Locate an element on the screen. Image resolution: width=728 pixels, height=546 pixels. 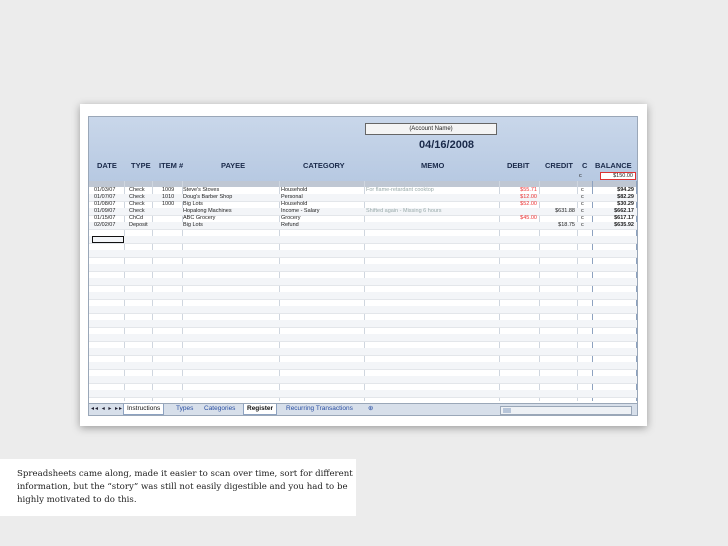
cell-date: 01/08/07 is located at coordinates (108, 204).